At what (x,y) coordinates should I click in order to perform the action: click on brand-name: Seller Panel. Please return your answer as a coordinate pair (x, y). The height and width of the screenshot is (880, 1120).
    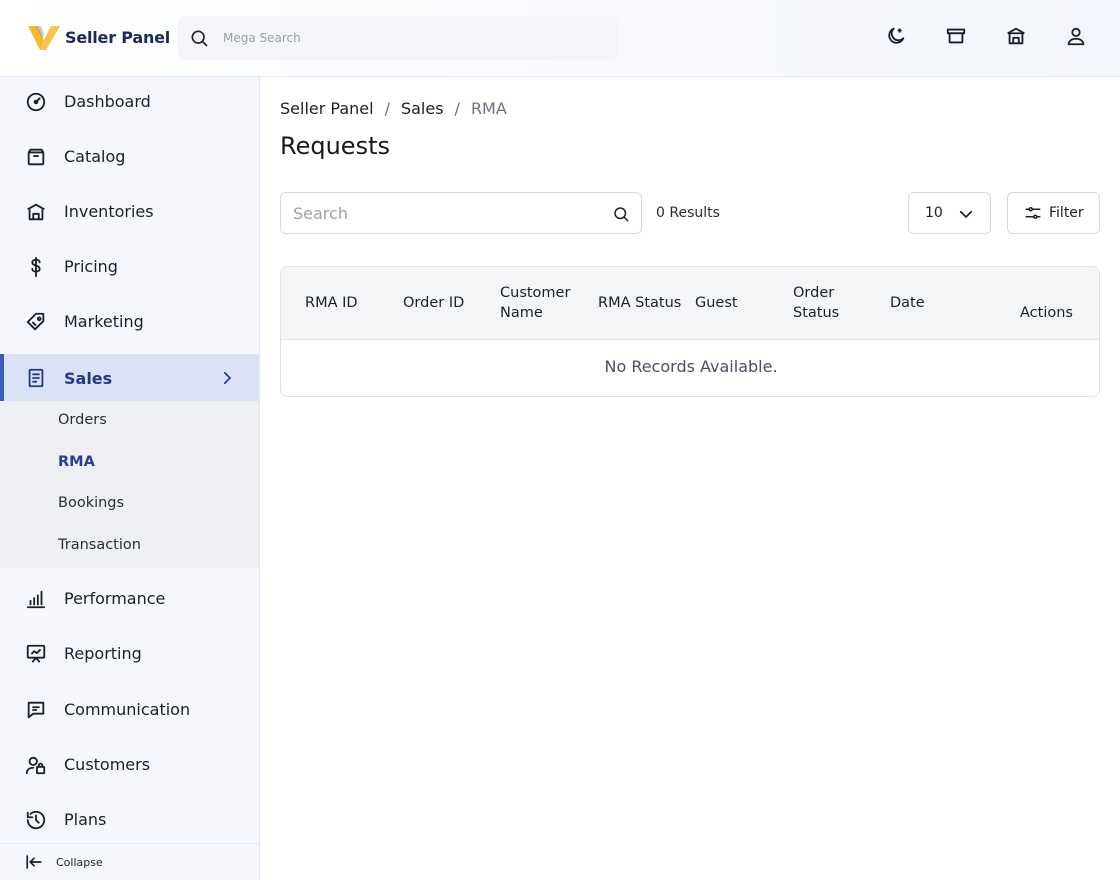
    Looking at the image, I should click on (118, 37).